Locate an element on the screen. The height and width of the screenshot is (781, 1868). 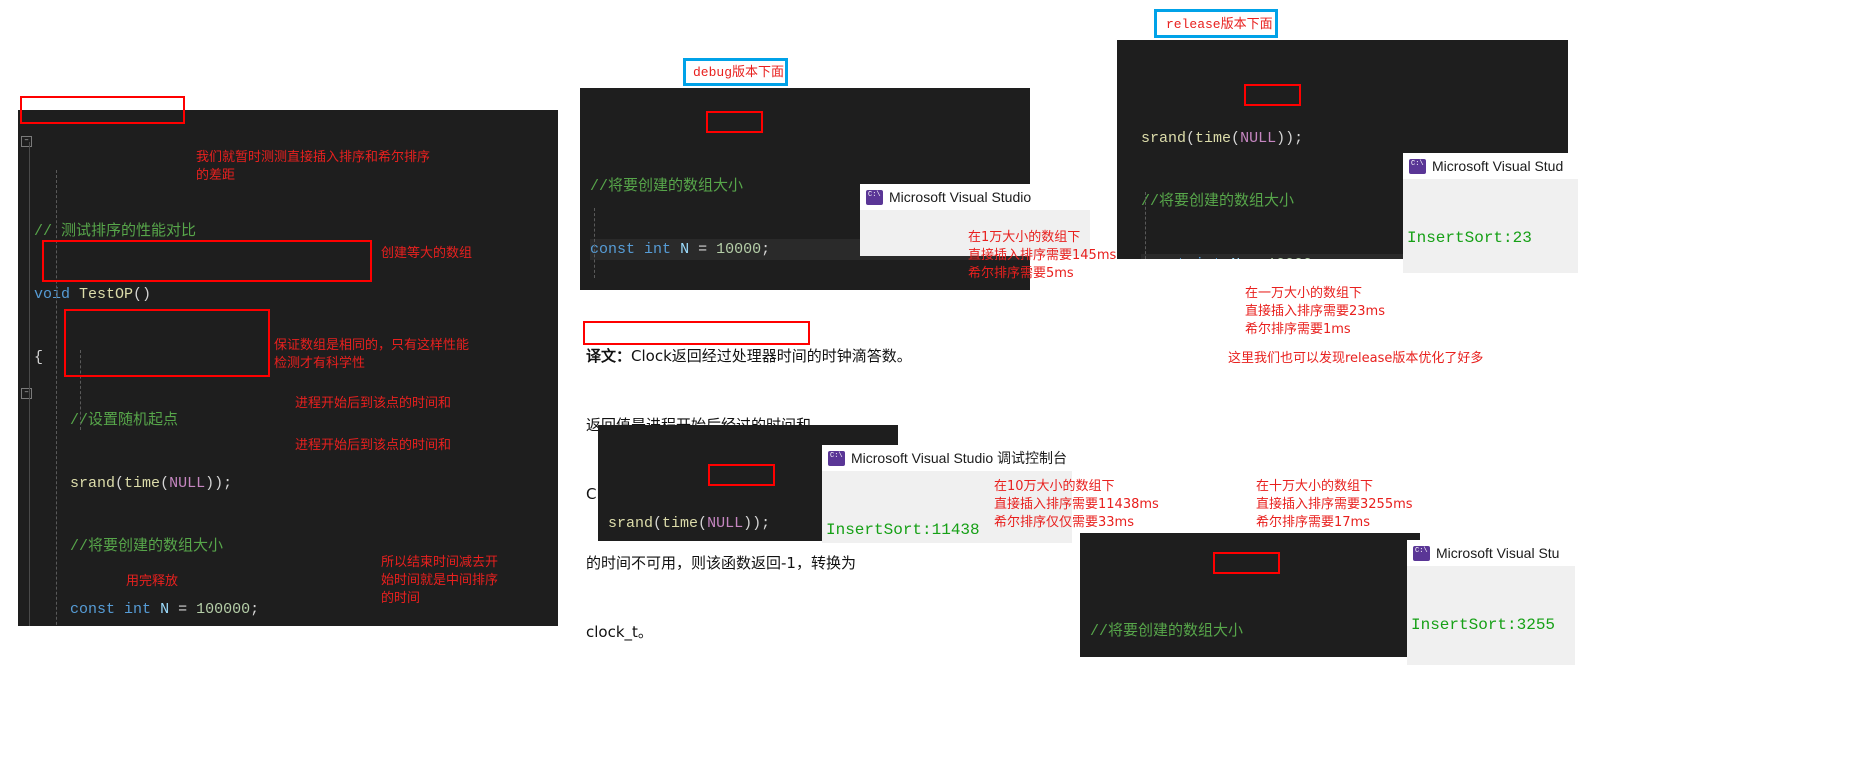
annotation-equal-arrays: 创建等大的数组 is located at coordinates (427, 253).